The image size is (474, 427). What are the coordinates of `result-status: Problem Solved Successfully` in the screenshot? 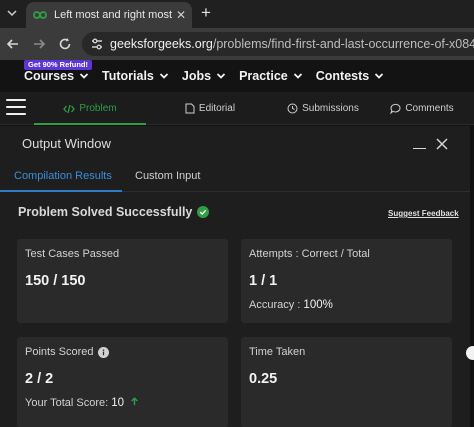 It's located at (114, 212).